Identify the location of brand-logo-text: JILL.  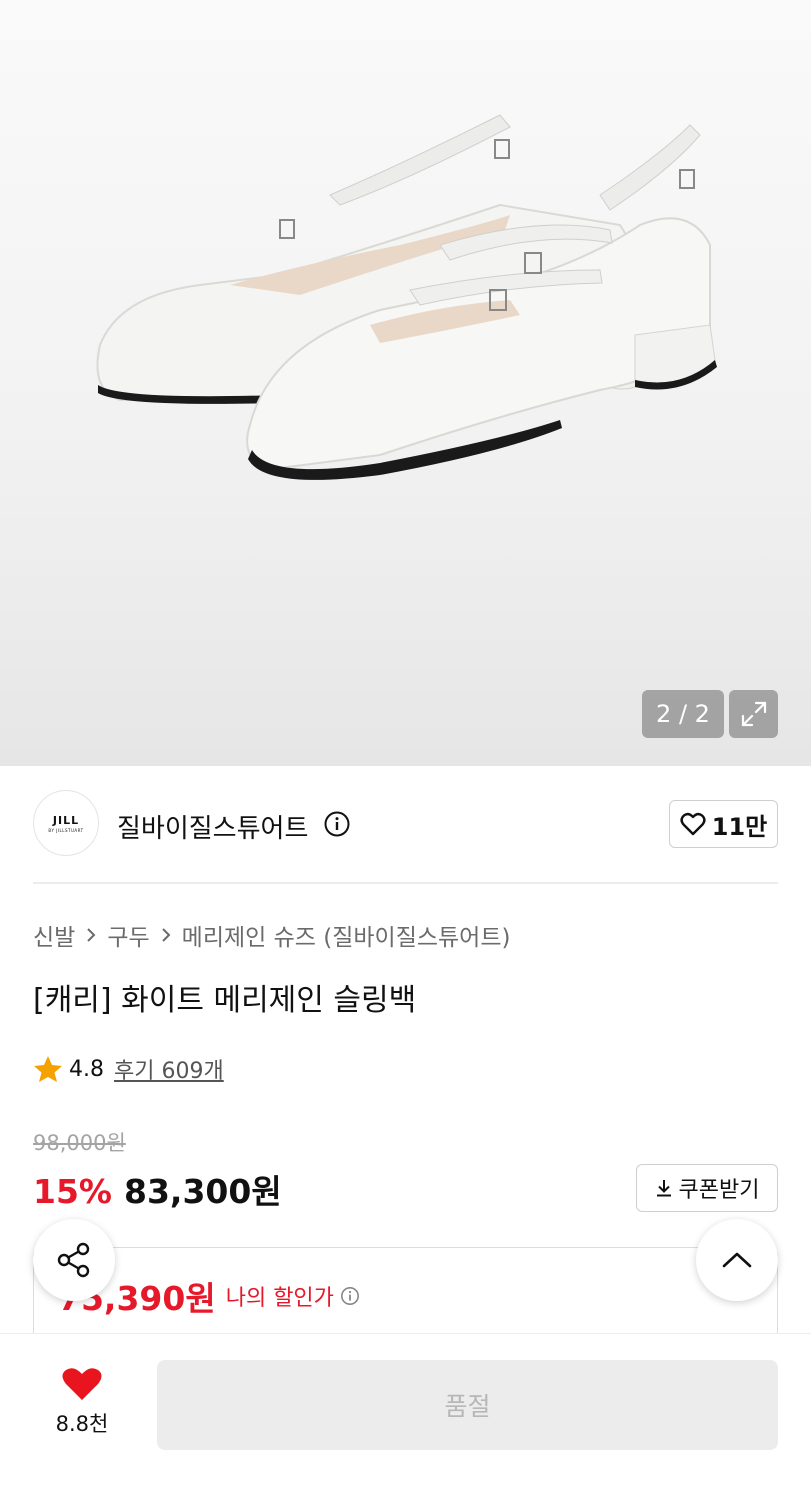
(66, 820).